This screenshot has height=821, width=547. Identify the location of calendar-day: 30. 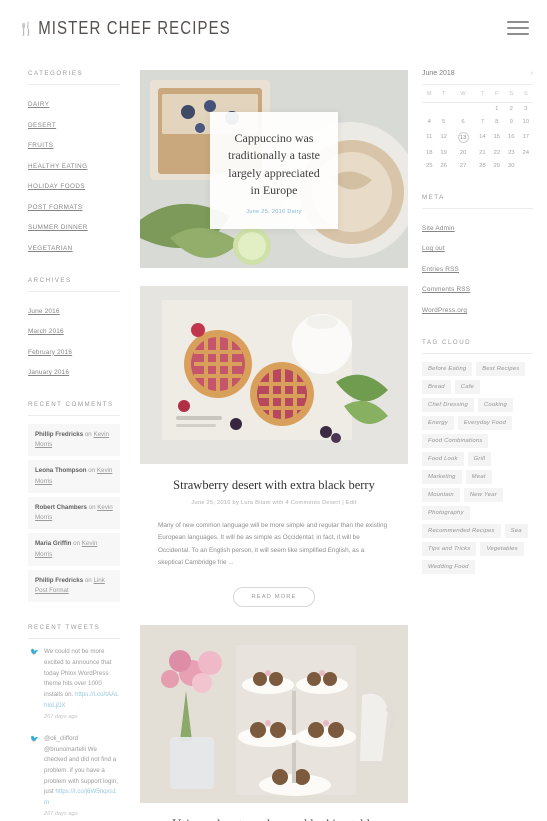
(511, 165).